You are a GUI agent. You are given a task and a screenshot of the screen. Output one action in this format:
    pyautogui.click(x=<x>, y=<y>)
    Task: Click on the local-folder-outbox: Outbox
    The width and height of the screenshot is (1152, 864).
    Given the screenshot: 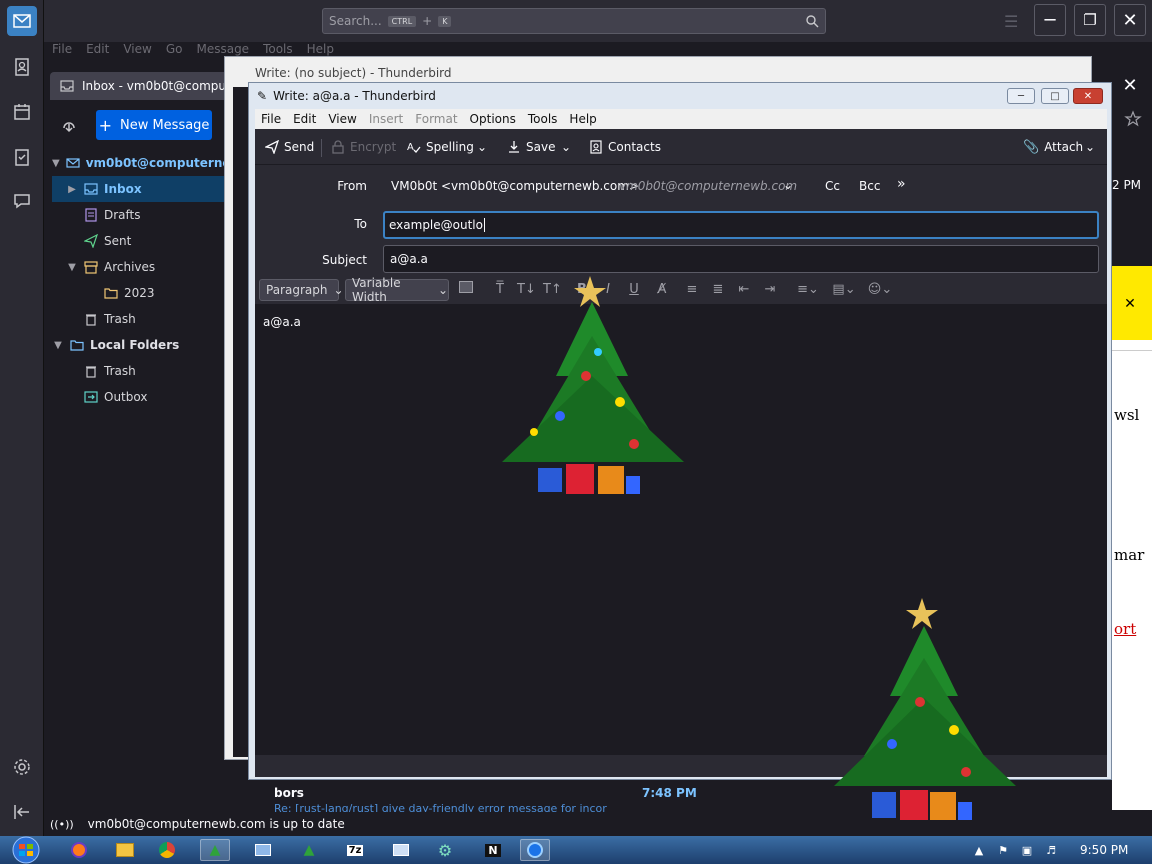 What is the action you would take?
    pyautogui.click(x=141, y=397)
    